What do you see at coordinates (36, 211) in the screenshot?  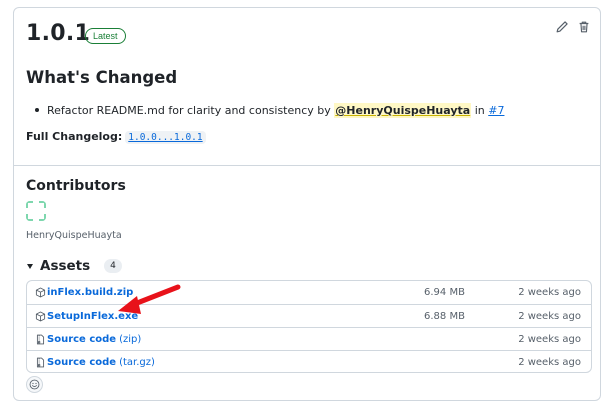 I see `contributor-avatar` at bounding box center [36, 211].